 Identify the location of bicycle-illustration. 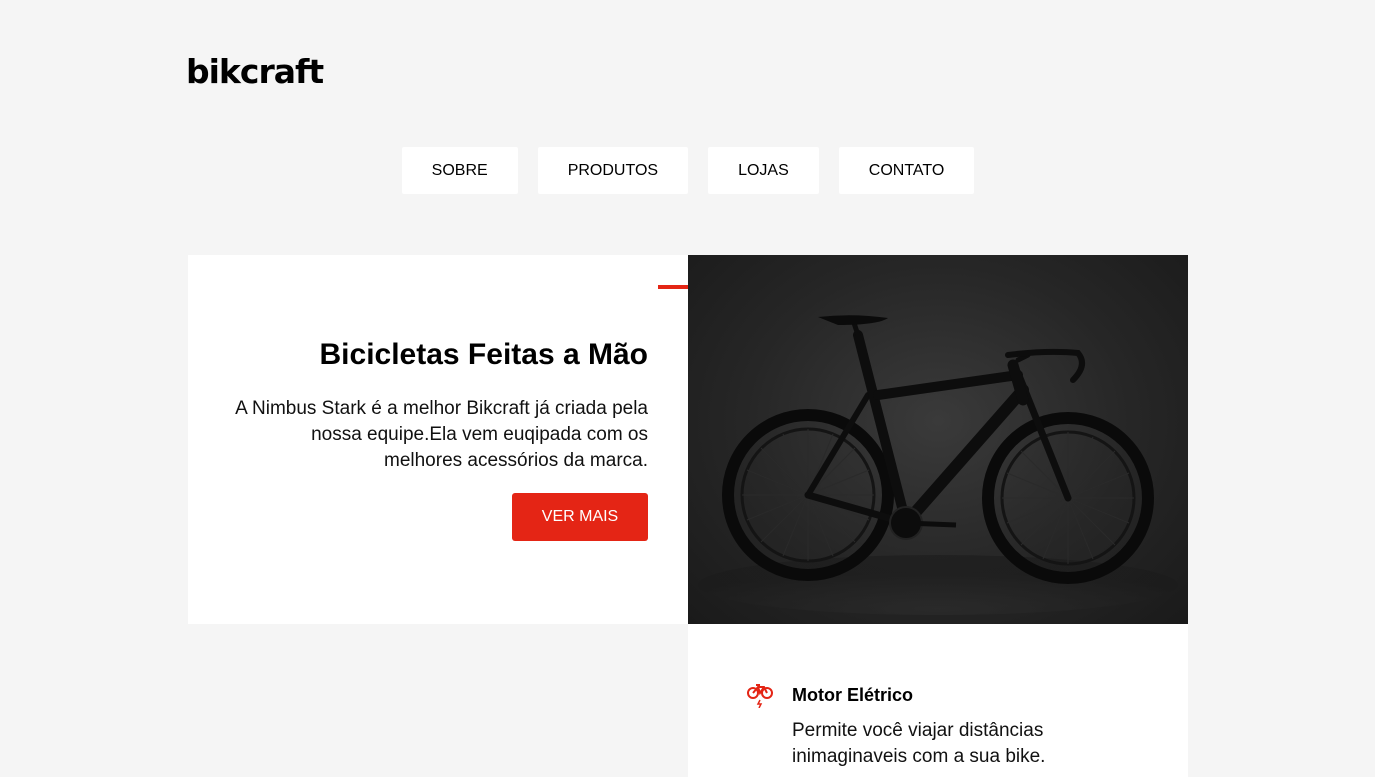
(938, 465).